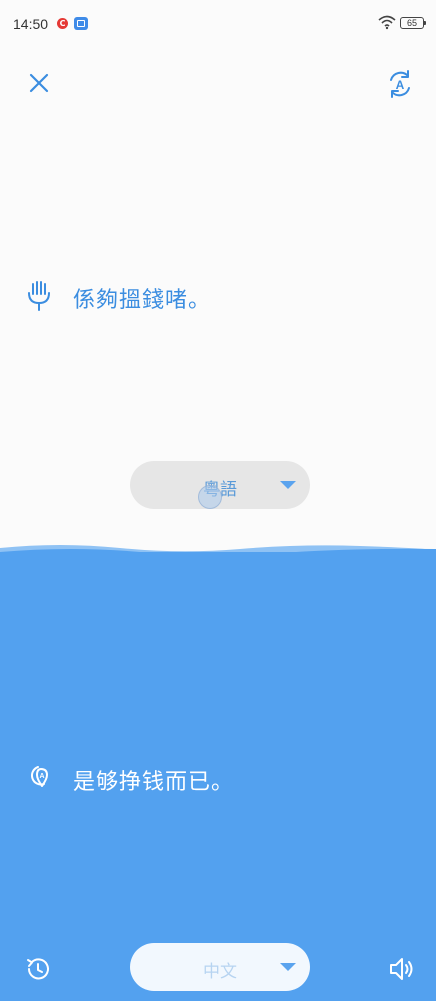  What do you see at coordinates (62, 23) in the screenshot?
I see `notification-app-icon: C` at bounding box center [62, 23].